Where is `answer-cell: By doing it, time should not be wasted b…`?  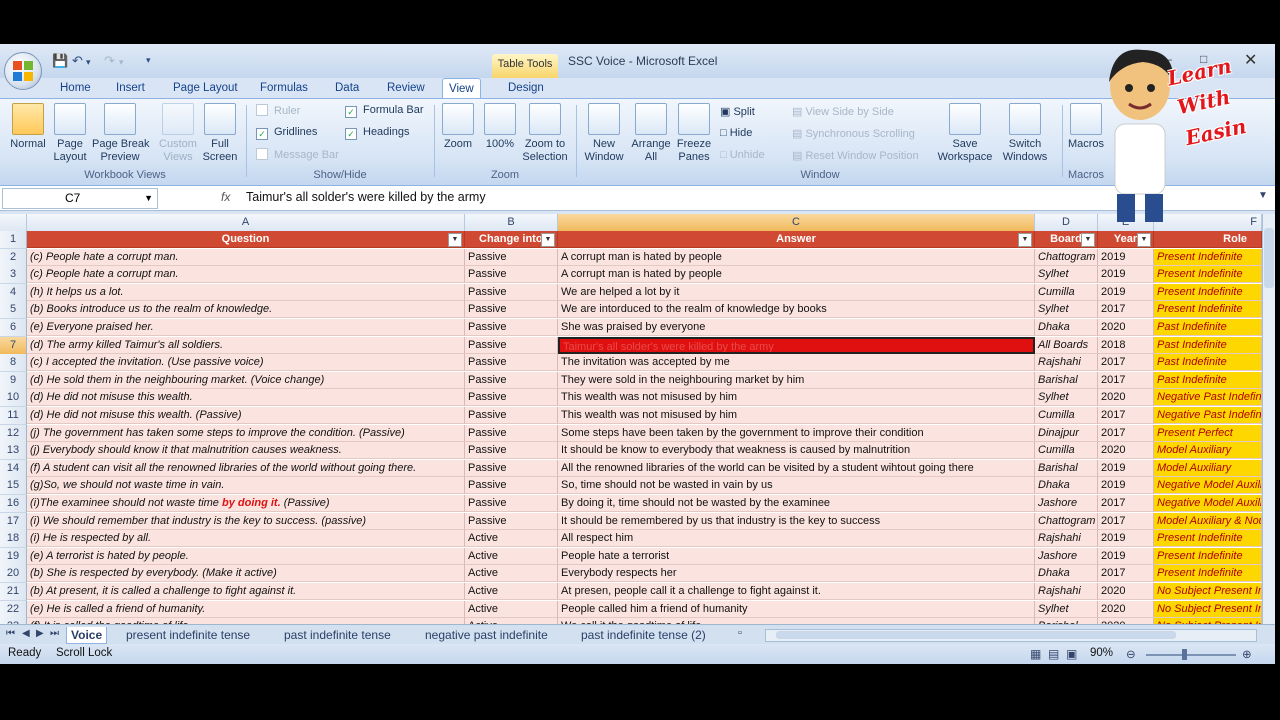 answer-cell: By doing it, time should not be wasted b… is located at coordinates (796, 503).